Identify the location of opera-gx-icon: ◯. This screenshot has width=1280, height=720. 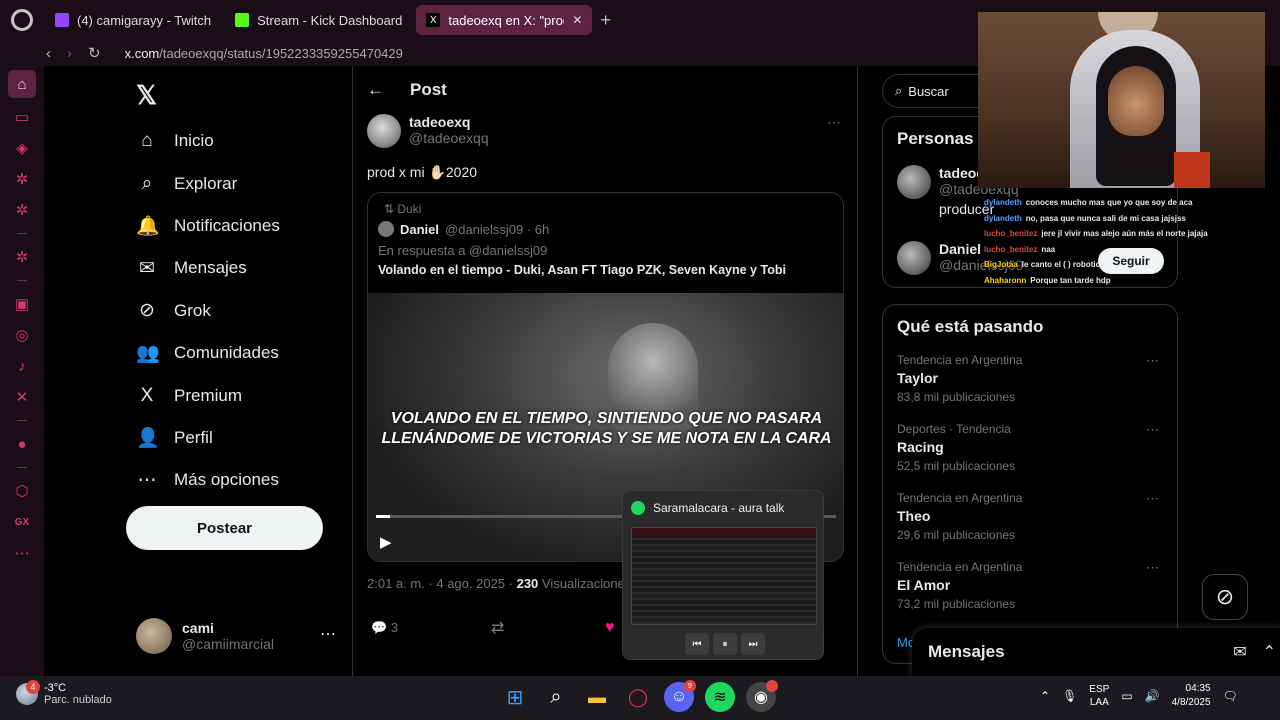
(638, 697).